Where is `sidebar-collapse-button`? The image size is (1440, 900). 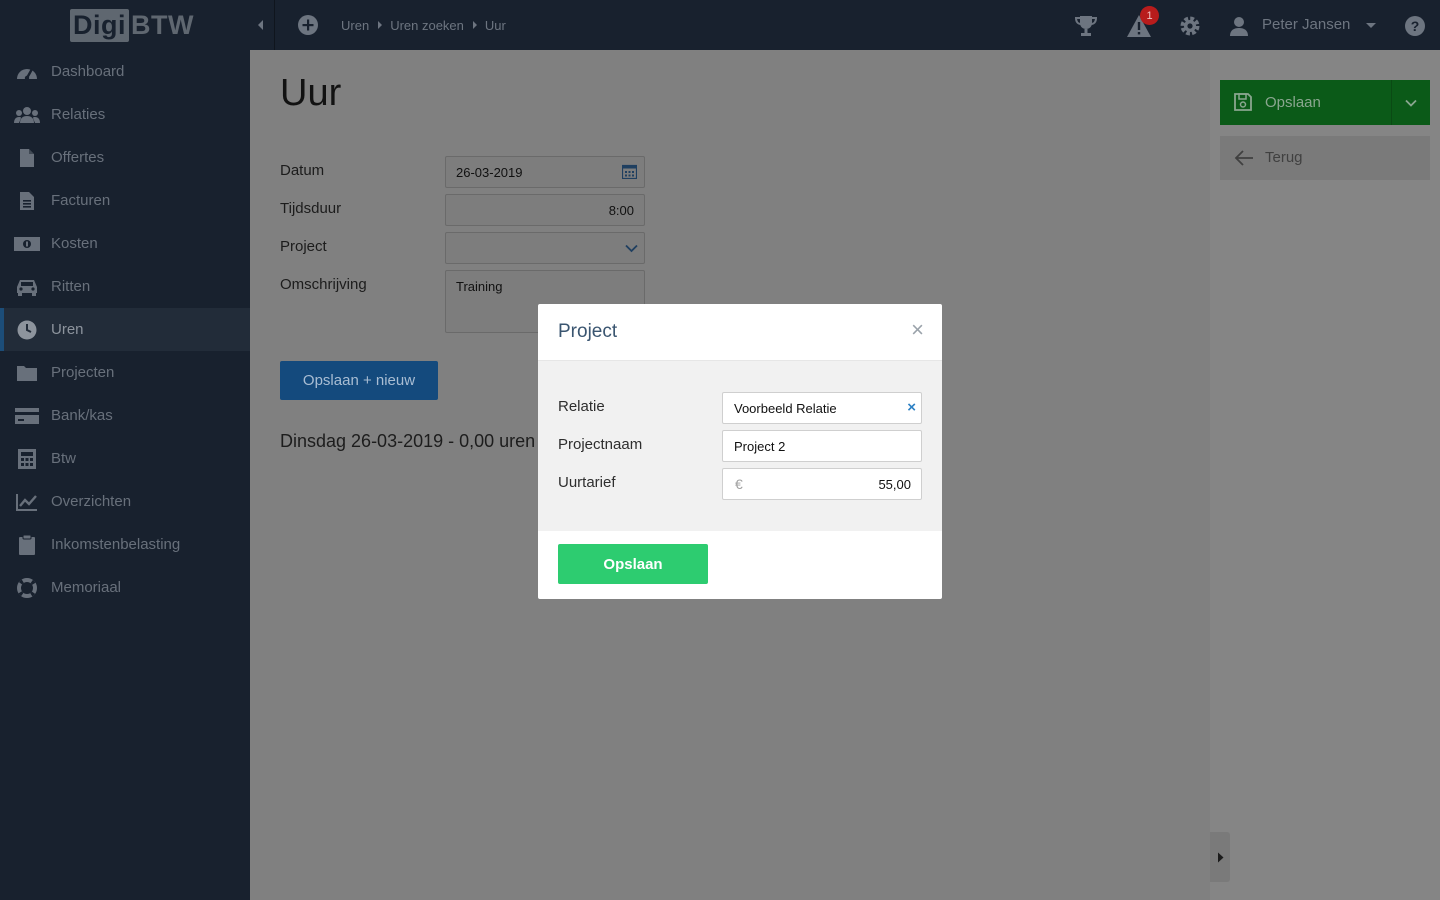 sidebar-collapse-button is located at coordinates (261, 25).